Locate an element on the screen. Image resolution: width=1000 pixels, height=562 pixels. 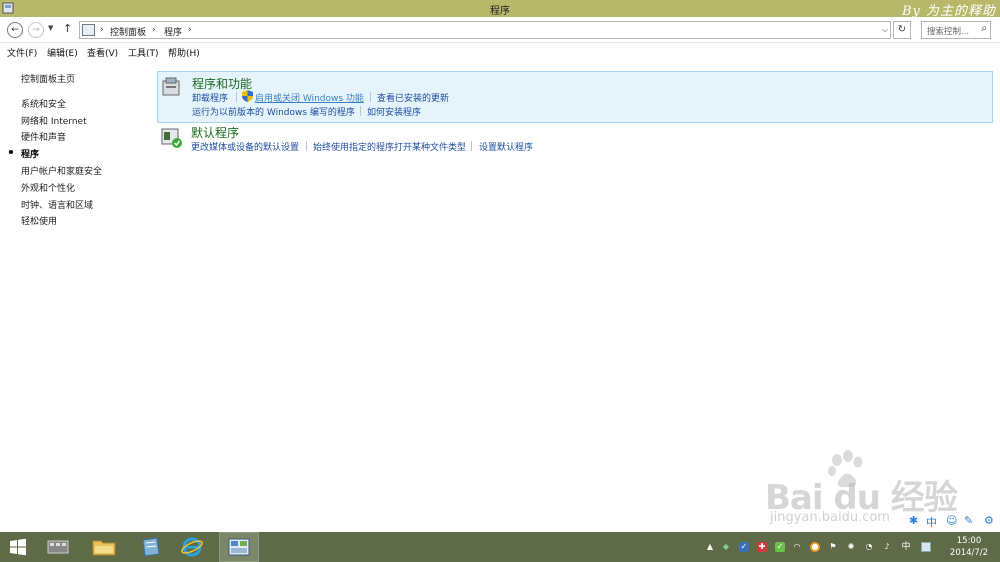
taskbar-app-film is located at coordinates (58, 547).